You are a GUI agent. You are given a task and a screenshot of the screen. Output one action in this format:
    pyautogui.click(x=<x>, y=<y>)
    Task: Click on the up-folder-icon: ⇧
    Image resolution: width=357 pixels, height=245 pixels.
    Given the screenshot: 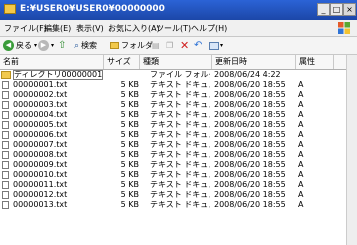 What is the action you would take?
    pyautogui.click(x=62, y=45)
    